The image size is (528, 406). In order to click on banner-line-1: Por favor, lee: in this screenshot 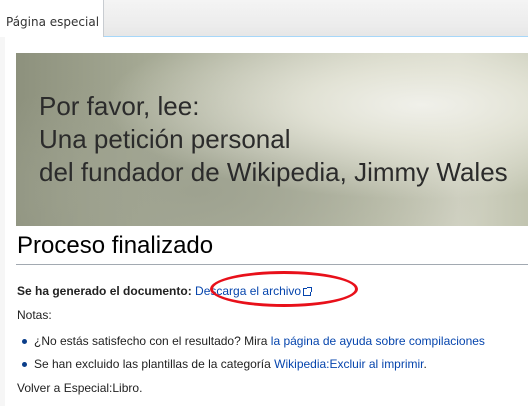, I will do `click(119, 106)`.